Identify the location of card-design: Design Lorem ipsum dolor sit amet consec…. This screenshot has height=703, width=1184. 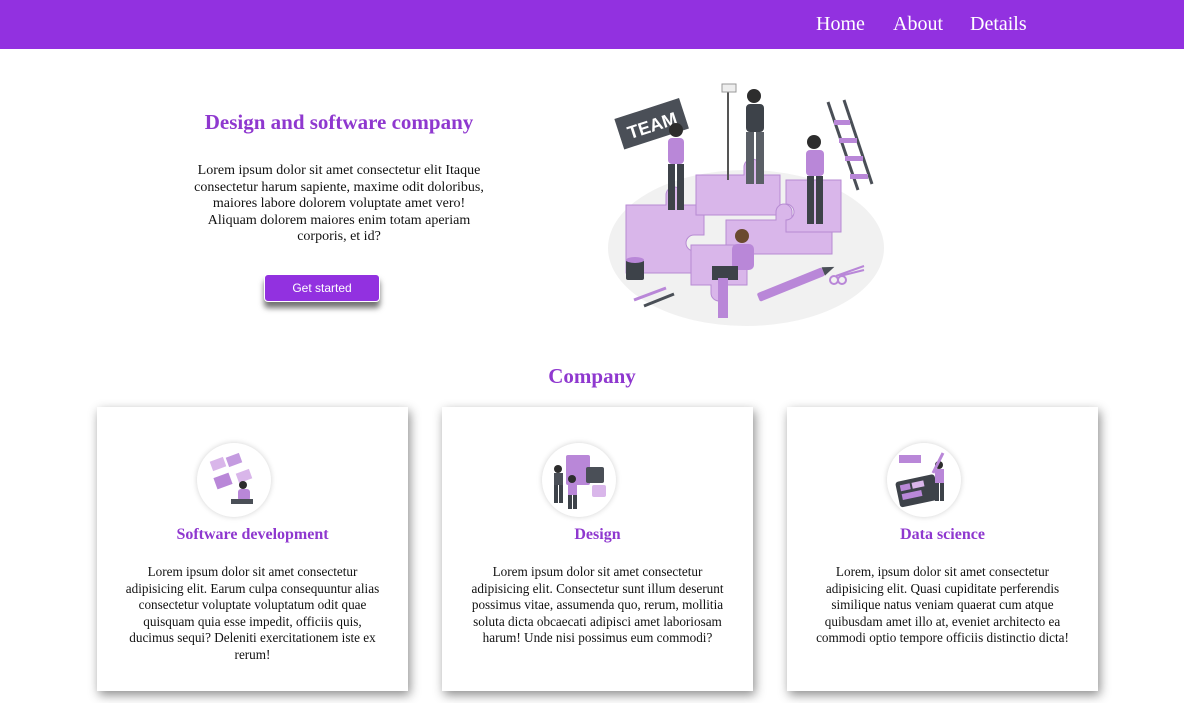
(597, 549).